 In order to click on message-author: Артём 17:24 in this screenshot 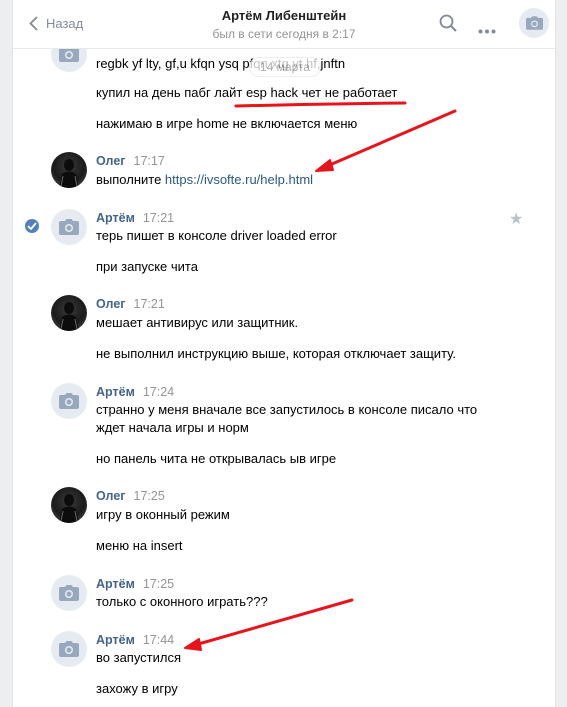, I will do `click(135, 392)`.